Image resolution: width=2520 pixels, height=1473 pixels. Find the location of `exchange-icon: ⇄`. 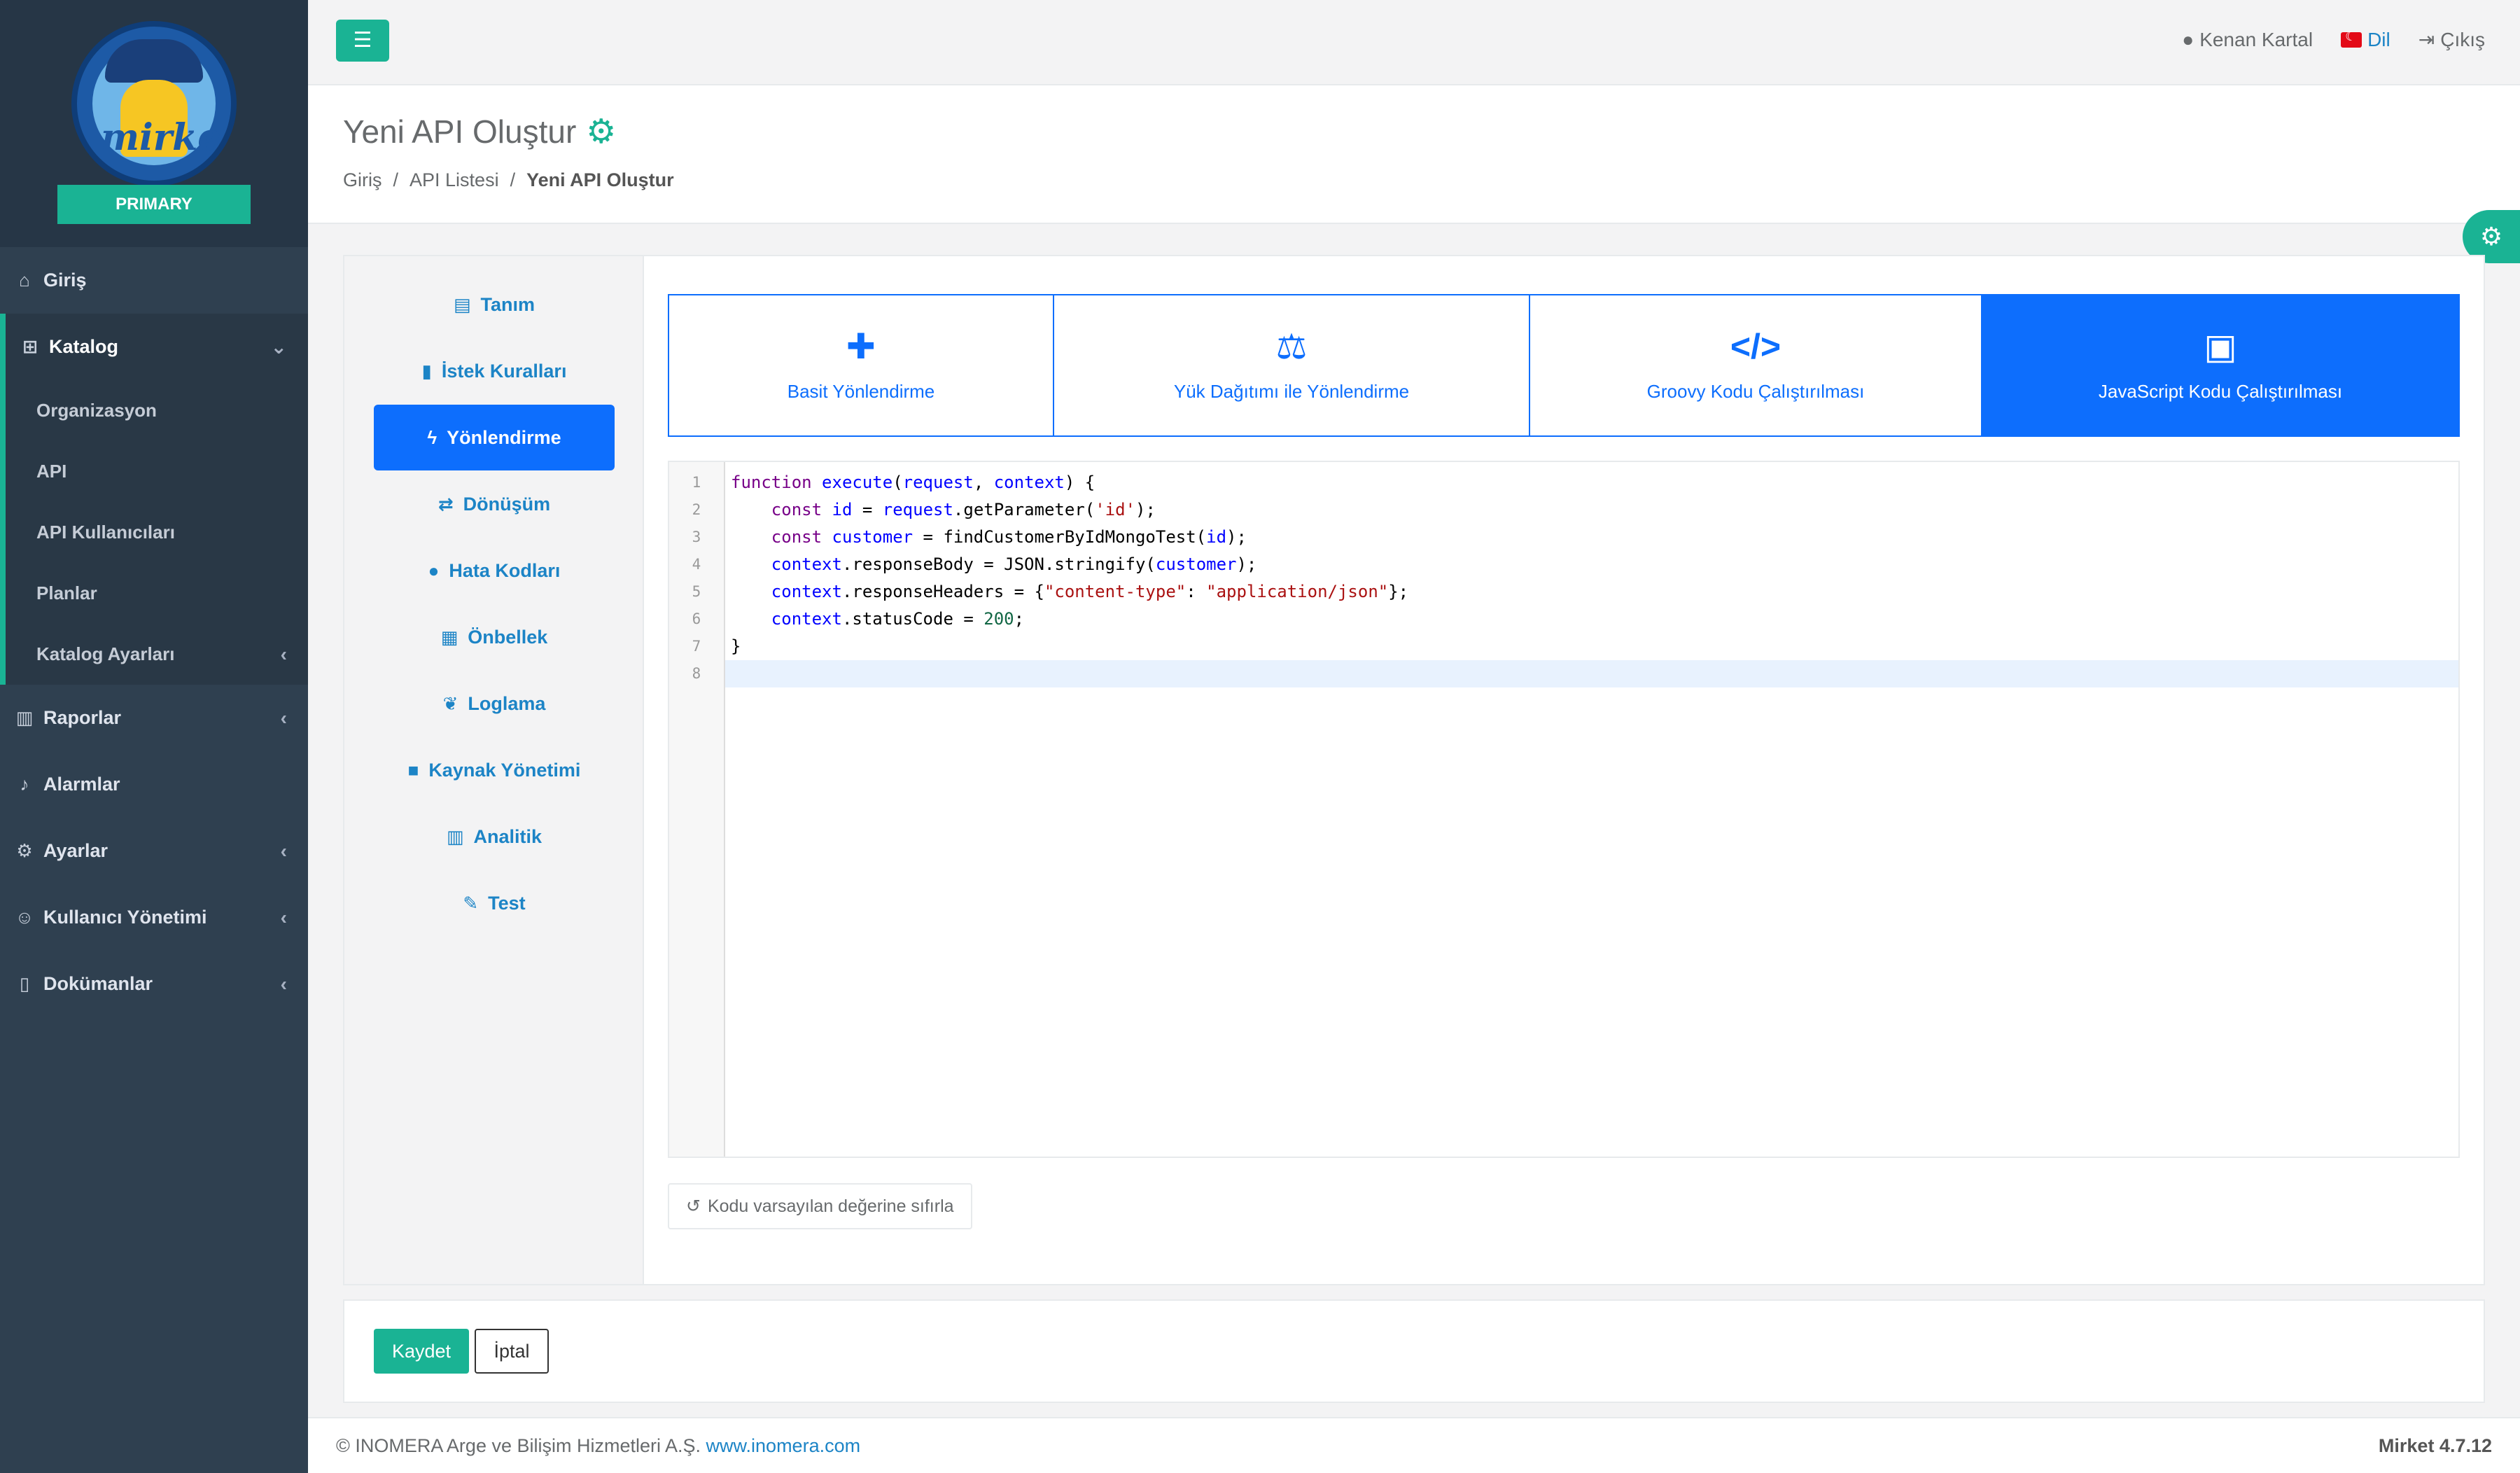

exchange-icon: ⇄ is located at coordinates (446, 504).